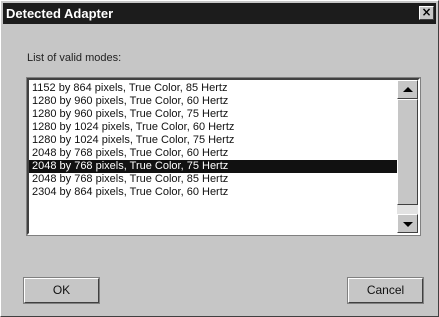 Image resolution: width=439 pixels, height=317 pixels. I want to click on list-item: 1280 by 960 pixels, True Color, 75 Hertz, so click(213, 114).